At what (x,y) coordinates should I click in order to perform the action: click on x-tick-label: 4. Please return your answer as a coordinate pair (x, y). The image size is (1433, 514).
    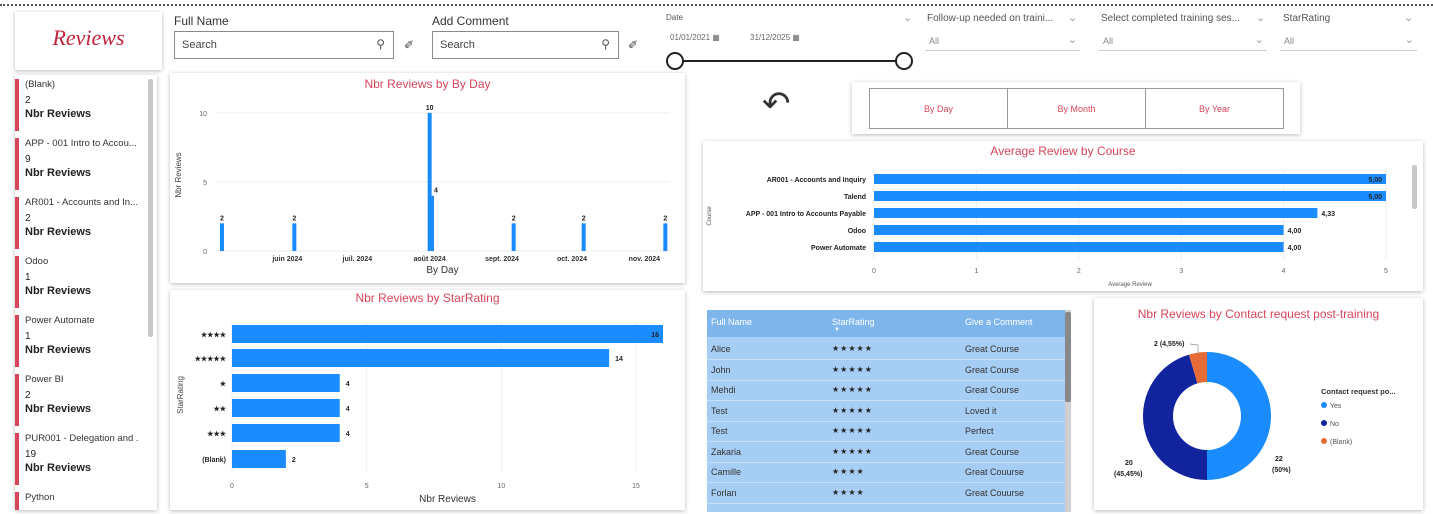
    Looking at the image, I should click on (1284, 271).